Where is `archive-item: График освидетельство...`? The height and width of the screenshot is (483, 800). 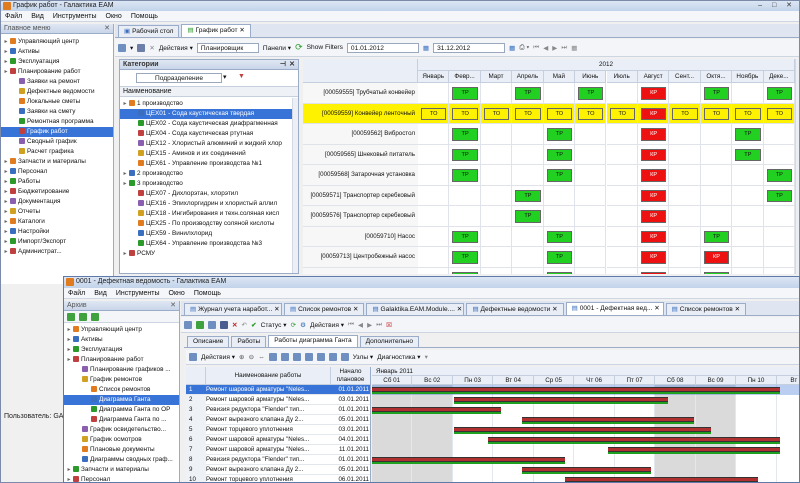 archive-item: График освидетельство... is located at coordinates (121, 430).